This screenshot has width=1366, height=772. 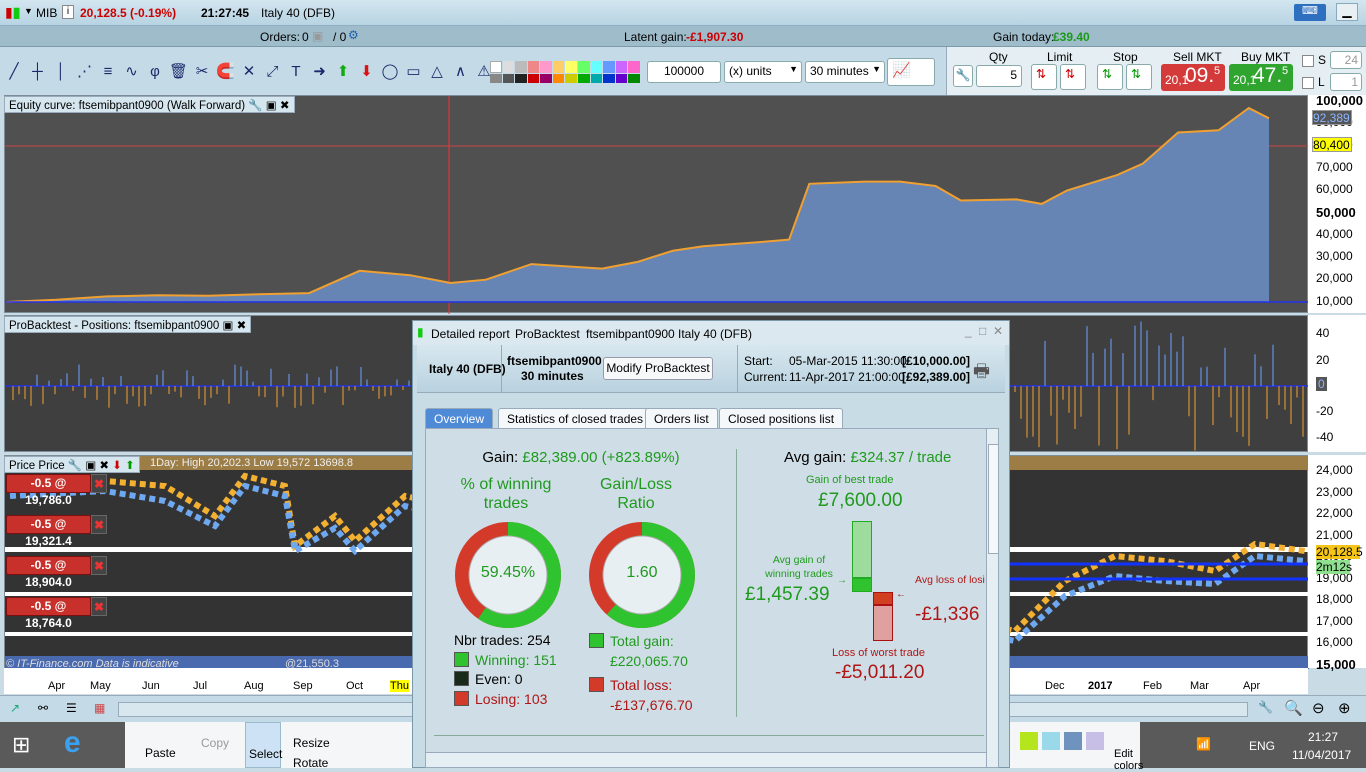 What do you see at coordinates (14, 72) in the screenshot?
I see `line-icon: ╱` at bounding box center [14, 72].